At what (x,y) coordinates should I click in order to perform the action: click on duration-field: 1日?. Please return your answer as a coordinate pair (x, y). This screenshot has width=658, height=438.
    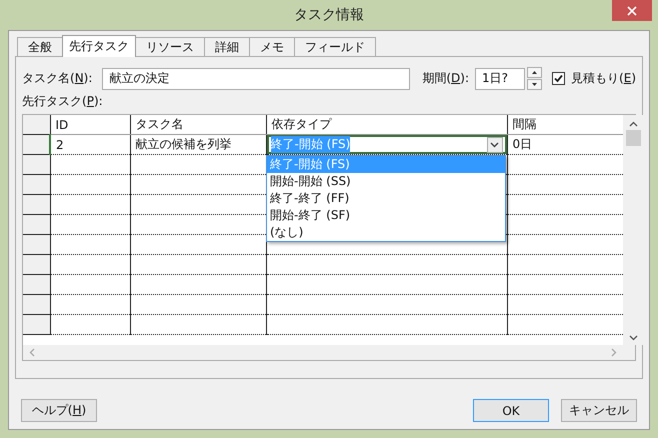
    Looking at the image, I should click on (500, 79).